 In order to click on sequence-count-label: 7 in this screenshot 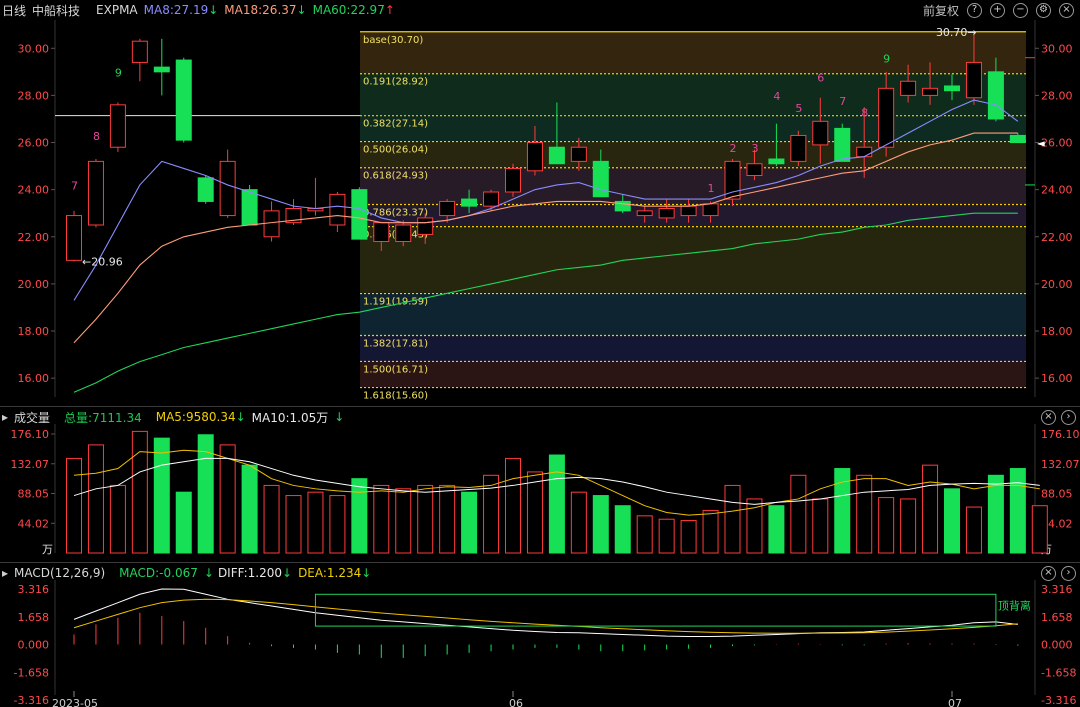, I will do `click(842, 101)`.